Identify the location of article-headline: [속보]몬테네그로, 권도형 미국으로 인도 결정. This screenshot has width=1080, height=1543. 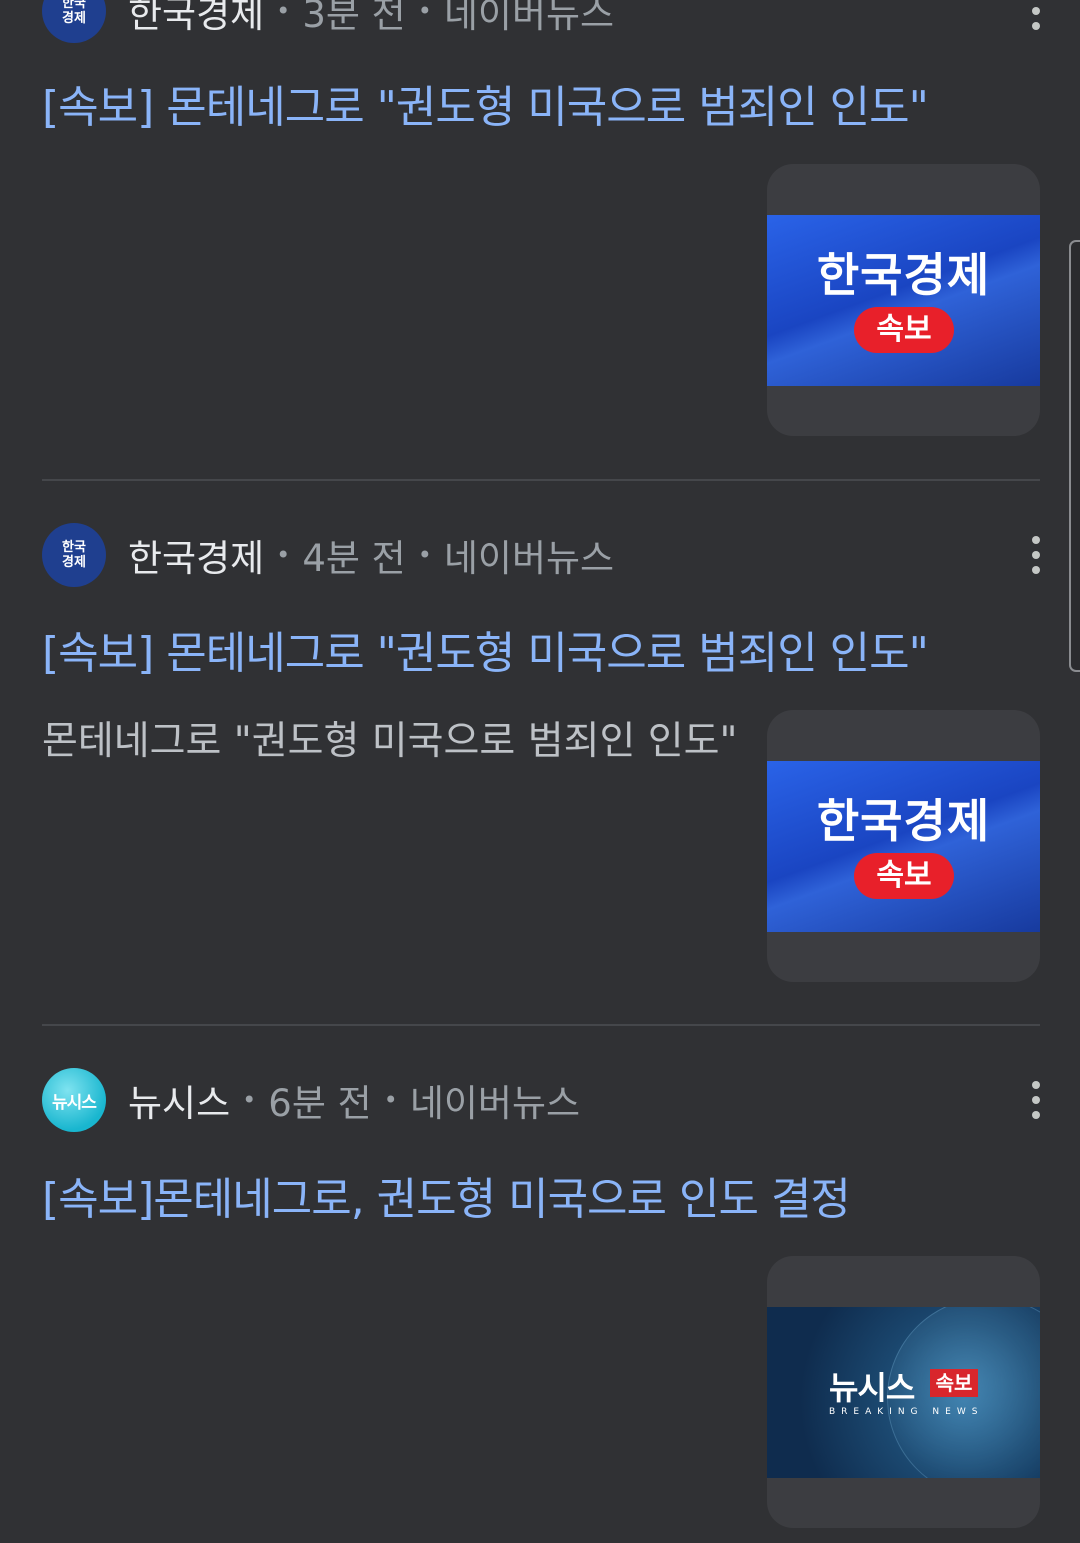
(537, 1200).